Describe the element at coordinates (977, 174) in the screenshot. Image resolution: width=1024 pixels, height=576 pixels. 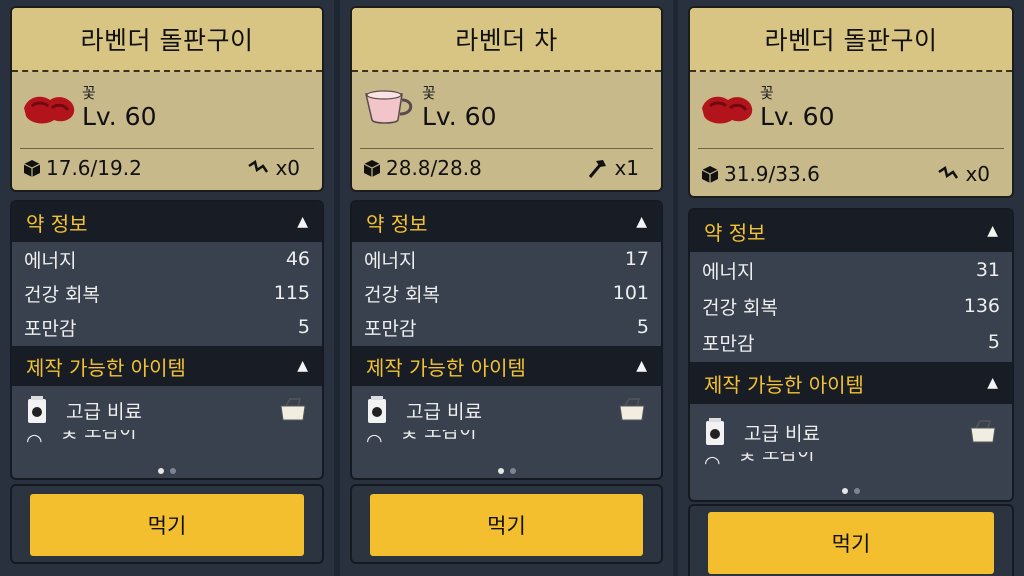
I see `extra-value: x0` at that location.